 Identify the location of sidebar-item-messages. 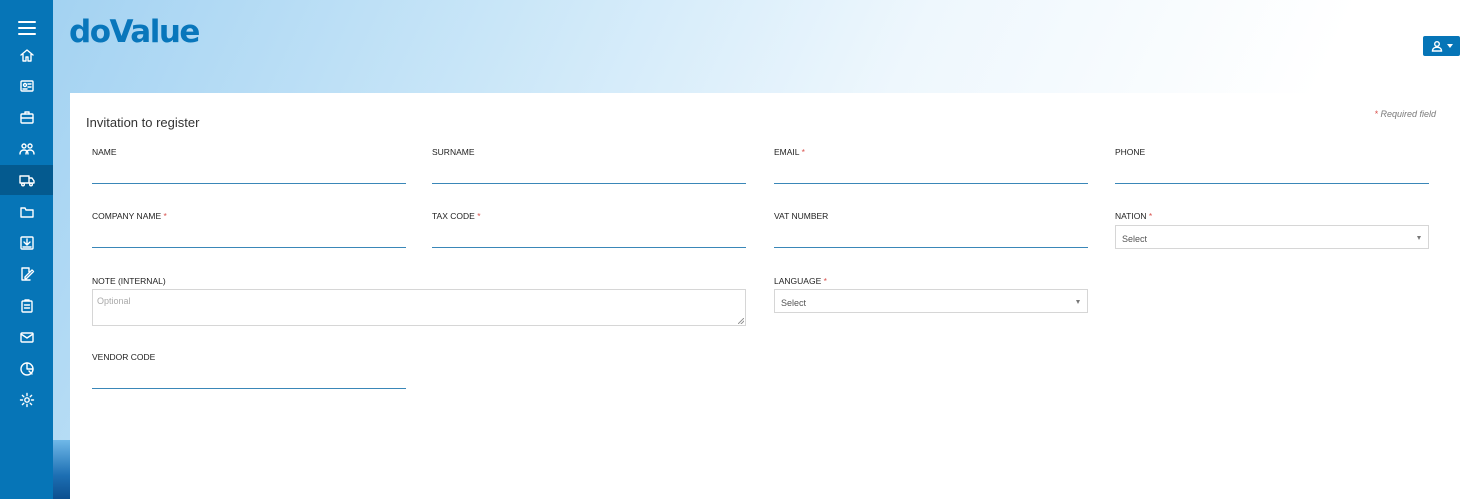
(26, 337).